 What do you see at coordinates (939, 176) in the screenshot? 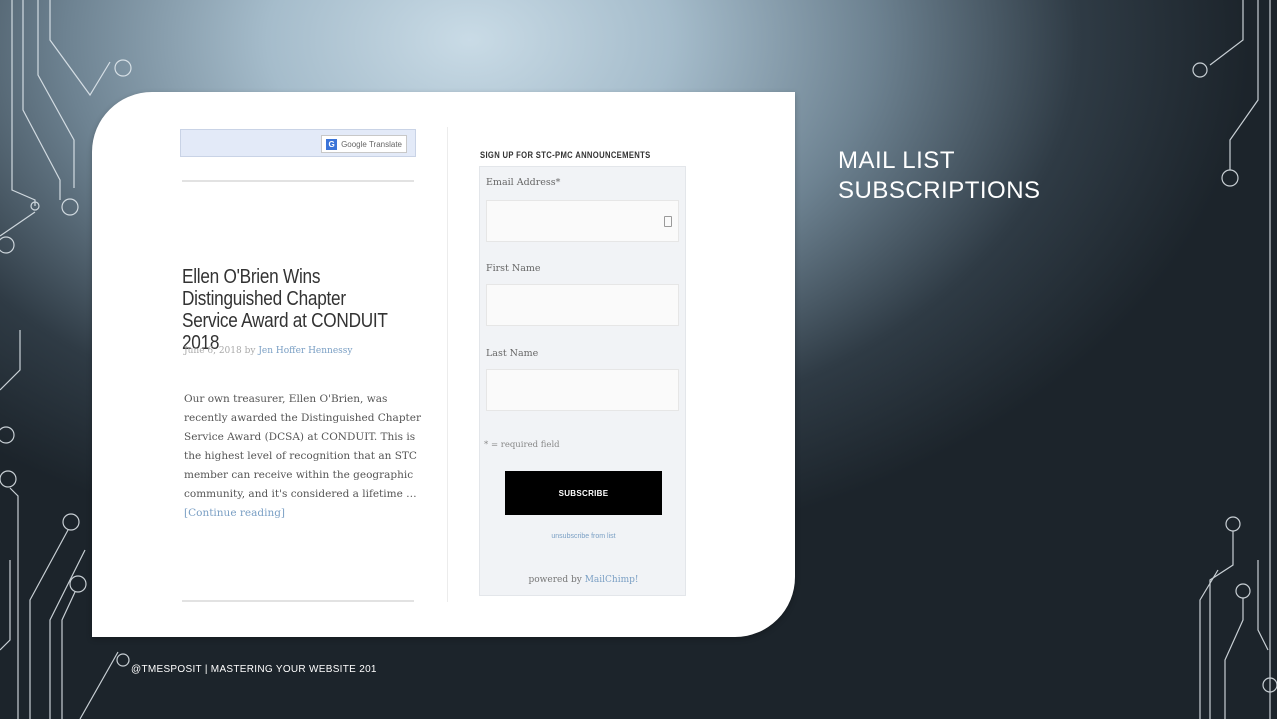
I see `slide-title: MAIL LIST SUBSCRIPTIONS` at bounding box center [939, 176].